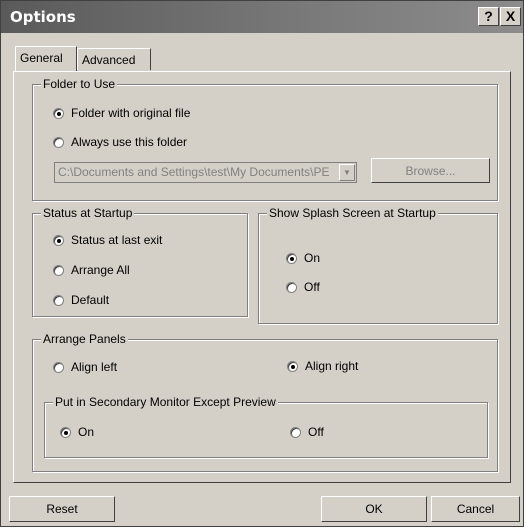 The height and width of the screenshot is (529, 526). I want to click on secondary-on-label: On, so click(86, 432).